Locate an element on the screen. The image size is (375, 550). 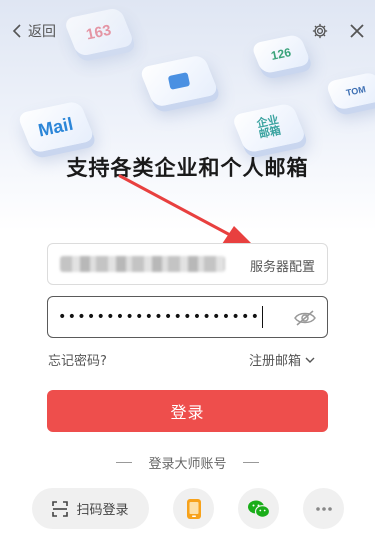
account-field: 服务器配置 is located at coordinates (187, 264).